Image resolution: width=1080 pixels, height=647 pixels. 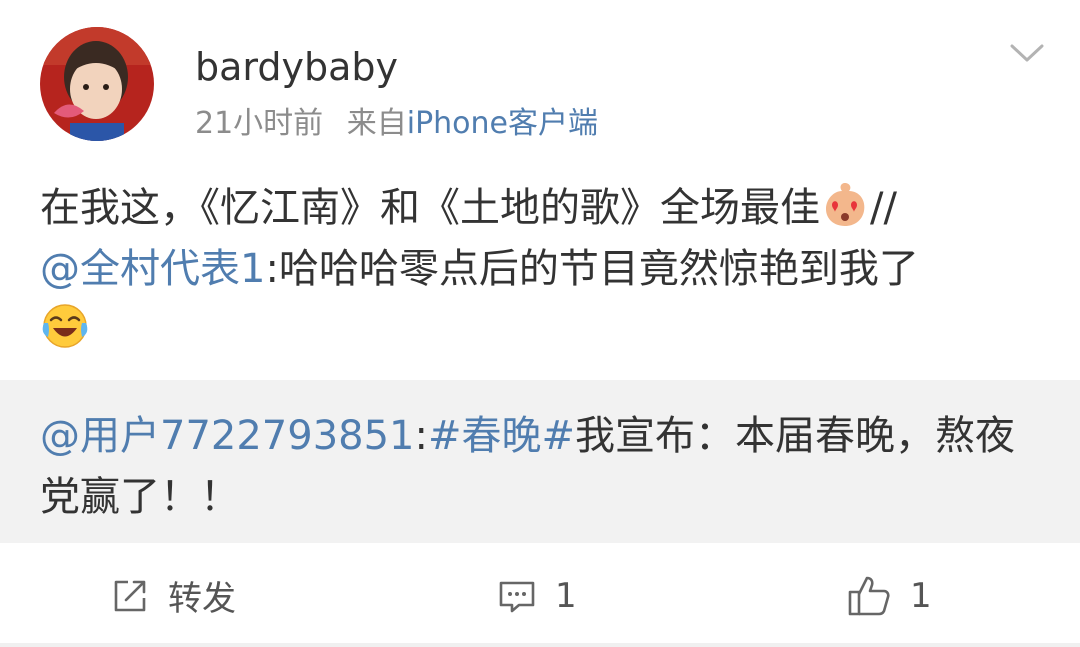 I want to click on avatar, so click(x=97, y=84).